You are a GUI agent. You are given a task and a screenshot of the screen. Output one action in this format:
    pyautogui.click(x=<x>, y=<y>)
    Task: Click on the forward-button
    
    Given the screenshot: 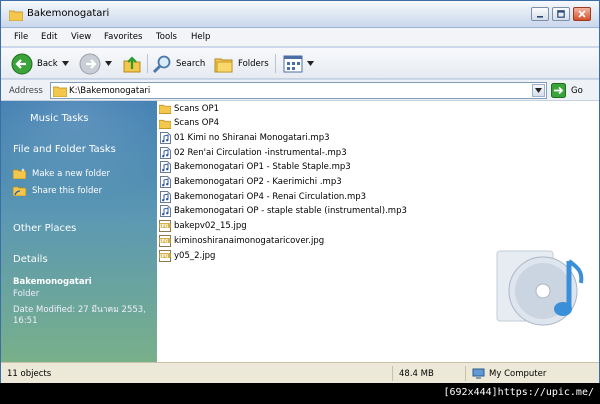 What is the action you would take?
    pyautogui.click(x=95, y=63)
    